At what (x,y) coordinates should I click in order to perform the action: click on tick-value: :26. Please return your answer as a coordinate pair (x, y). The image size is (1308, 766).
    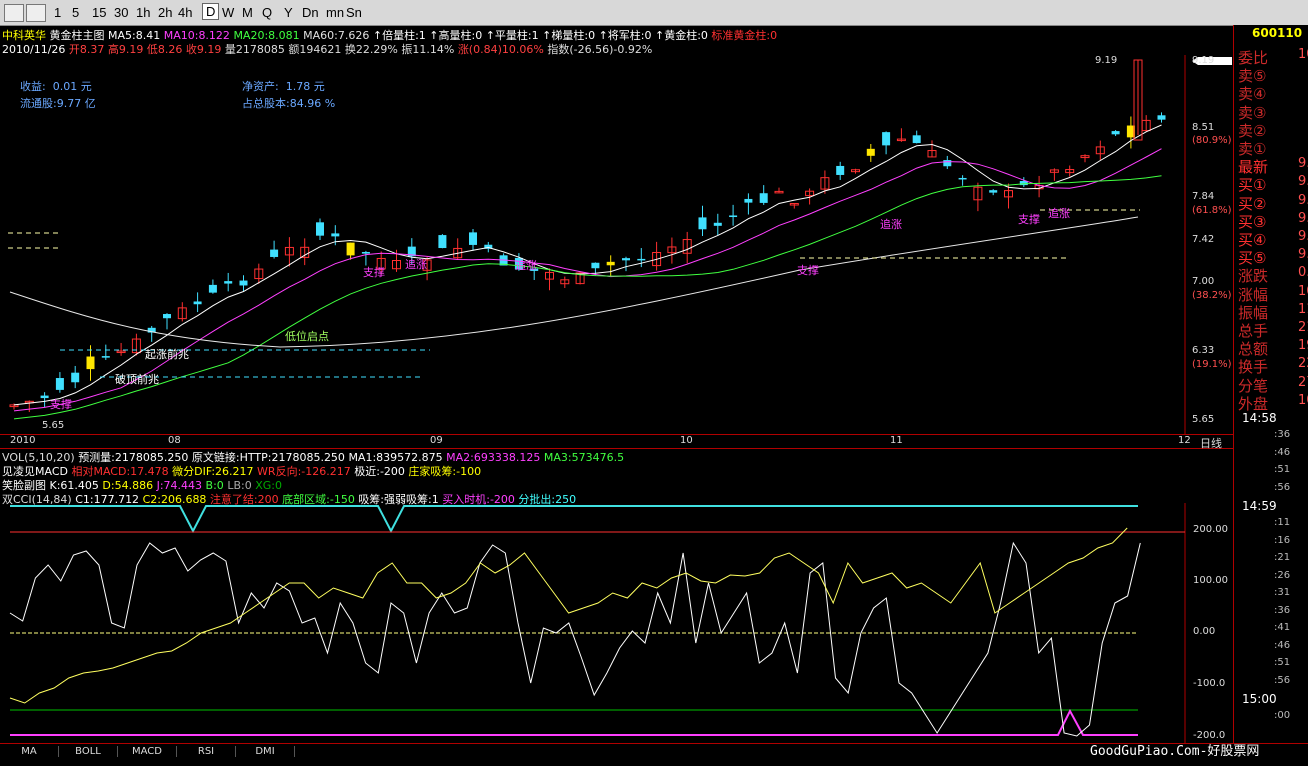
    Looking at the image, I should click on (1282, 575).